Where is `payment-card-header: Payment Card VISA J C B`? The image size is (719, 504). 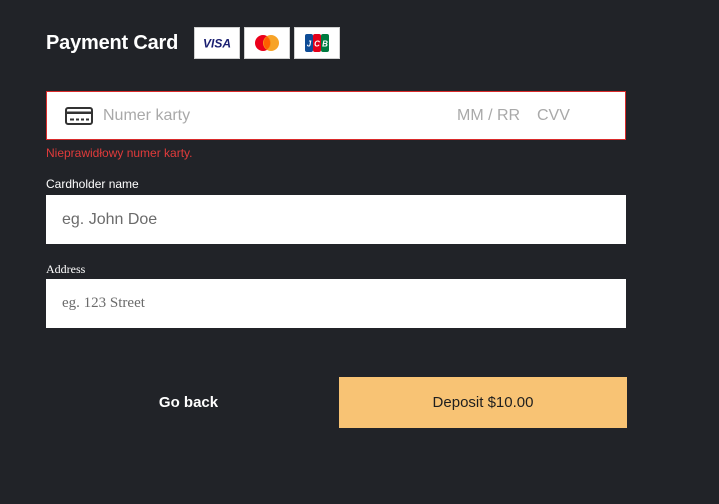
payment-card-header: Payment Card VISA J C B is located at coordinates (195, 43).